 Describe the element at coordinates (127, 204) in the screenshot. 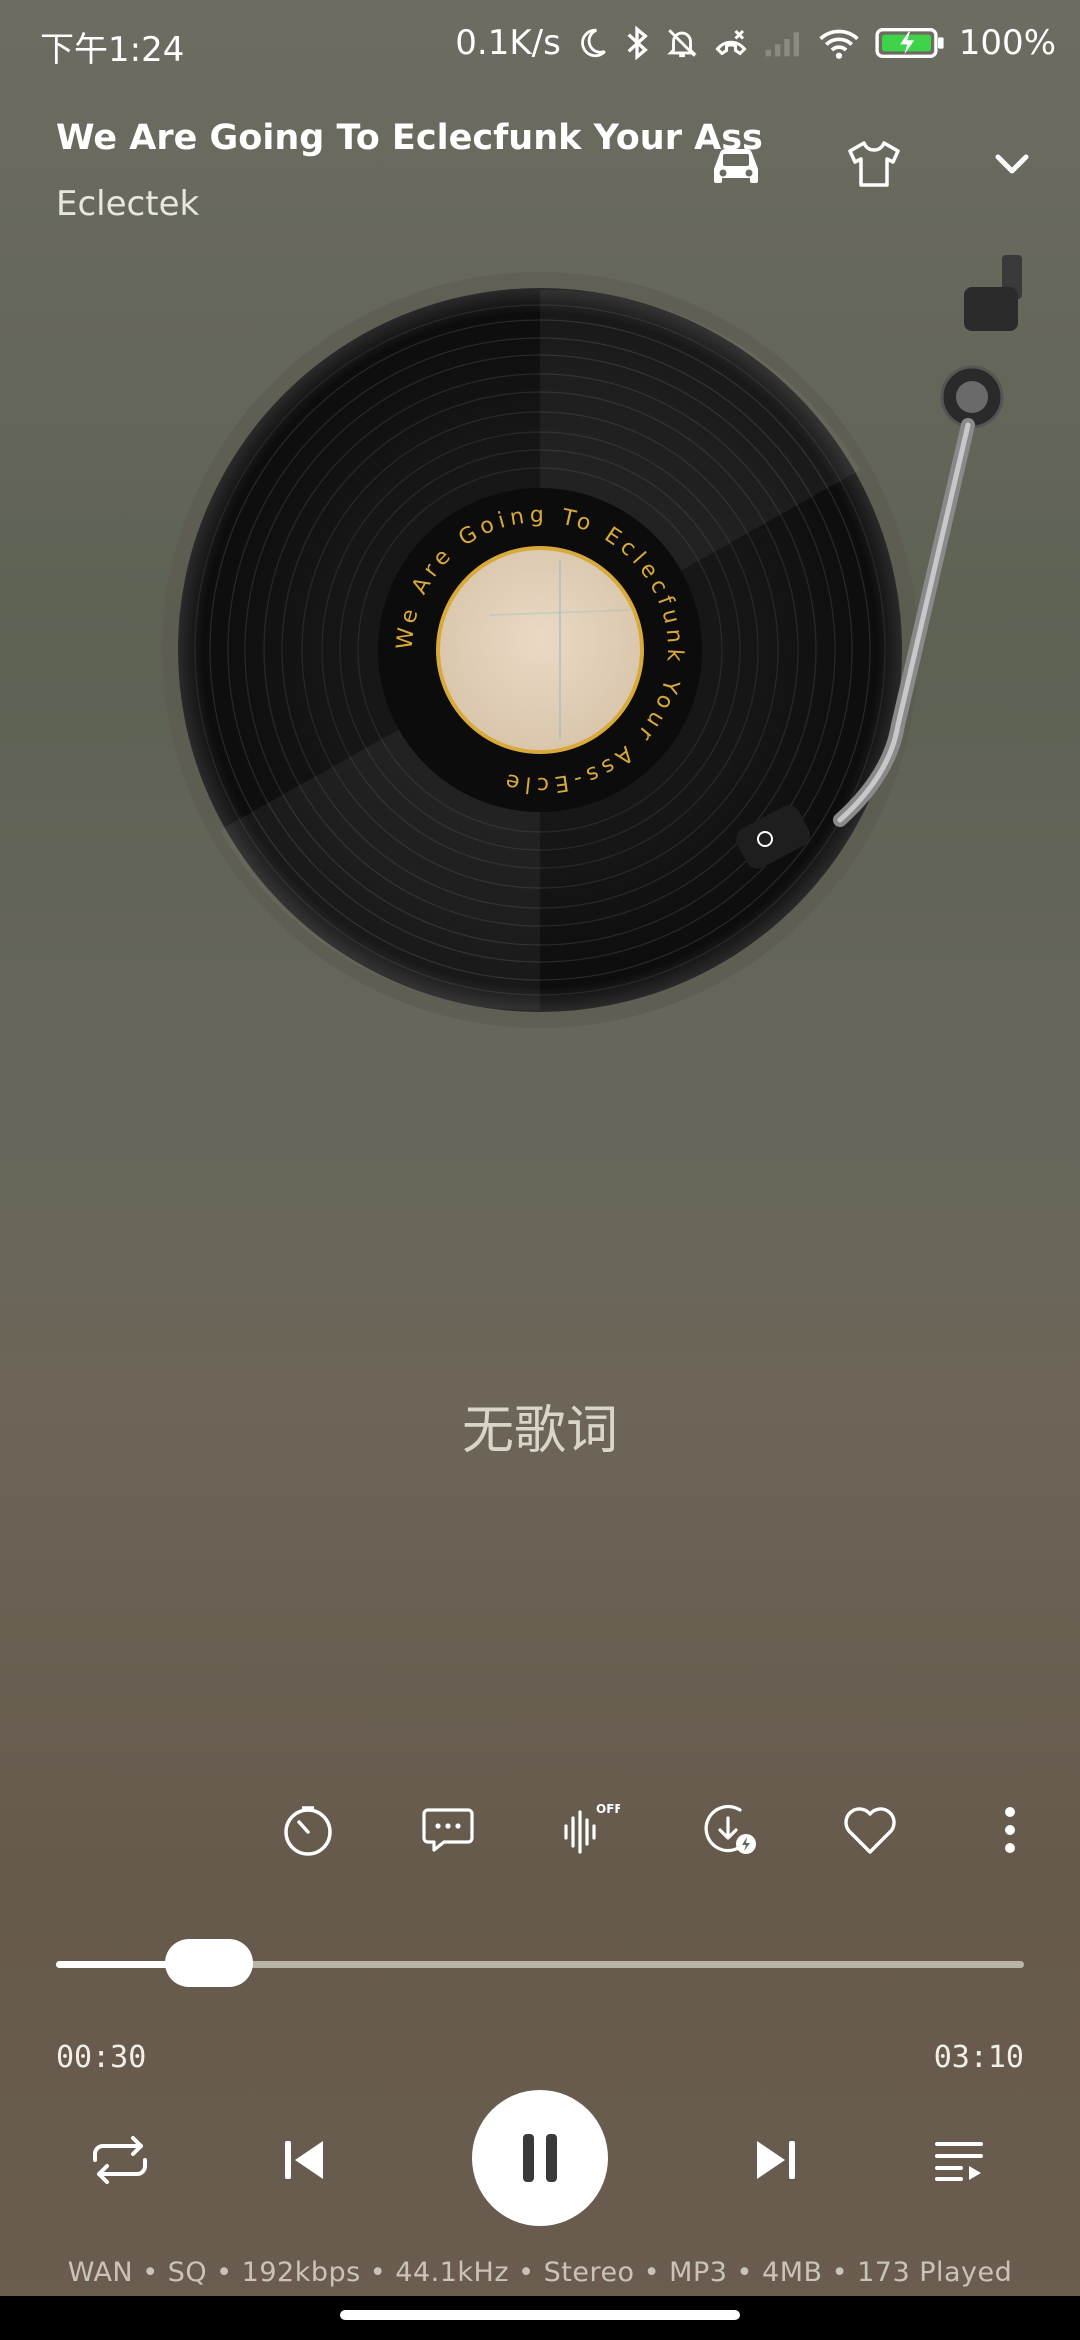

I see `song-artist: Eclectek` at that location.